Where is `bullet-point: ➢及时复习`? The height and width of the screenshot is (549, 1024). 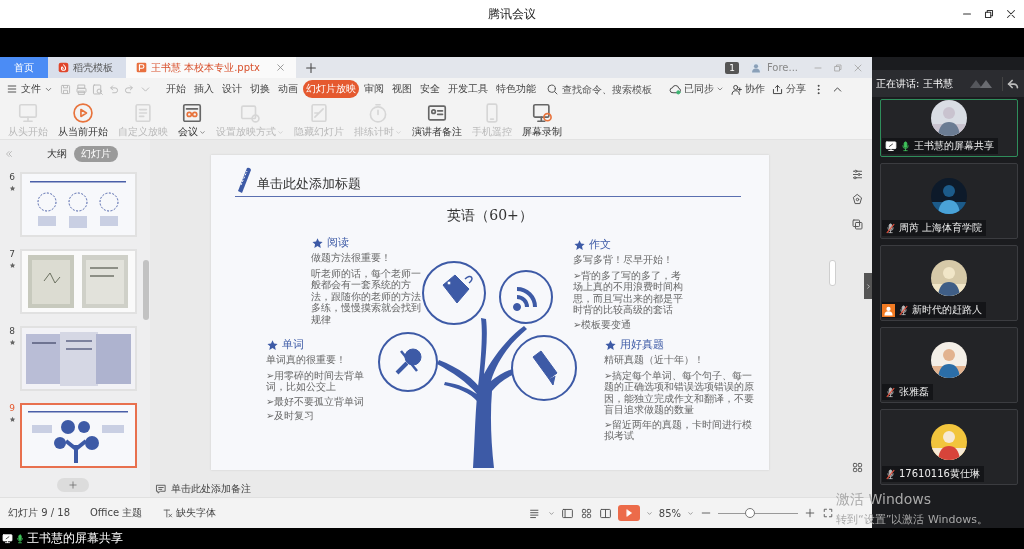
bullet-point: ➢及时复习 is located at coordinates (291, 416).